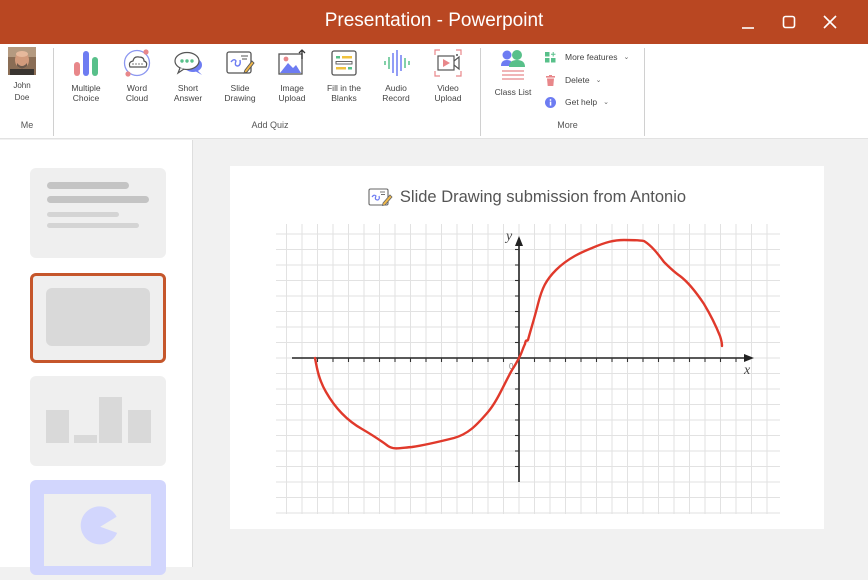 The width and height of the screenshot is (868, 580). Describe the element at coordinates (550, 80) in the screenshot. I see `trash-icon` at that location.